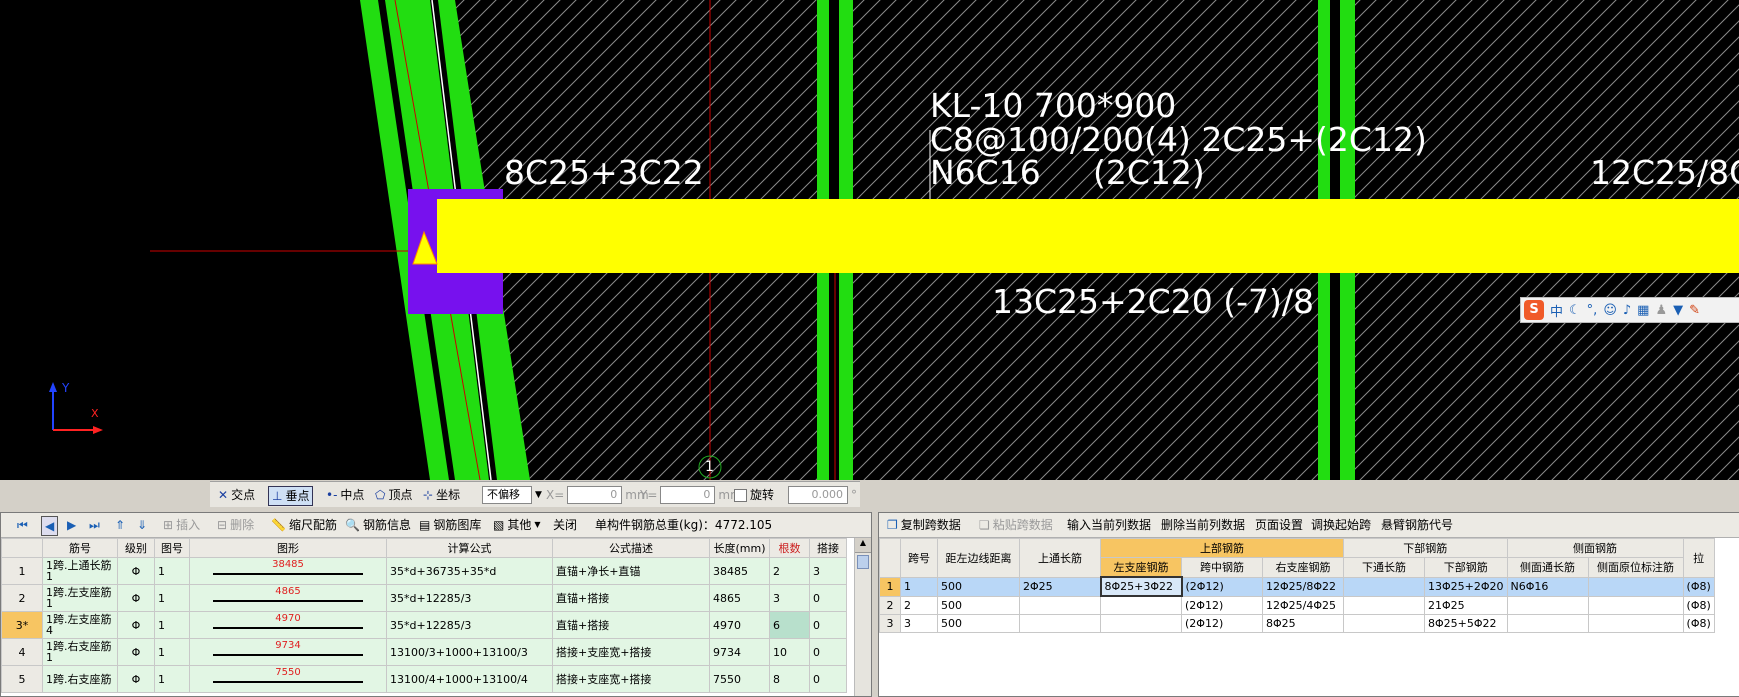  What do you see at coordinates (1141, 586) in the screenshot?
I see `cell-left: 8Φ25+3Φ22` at bounding box center [1141, 586].